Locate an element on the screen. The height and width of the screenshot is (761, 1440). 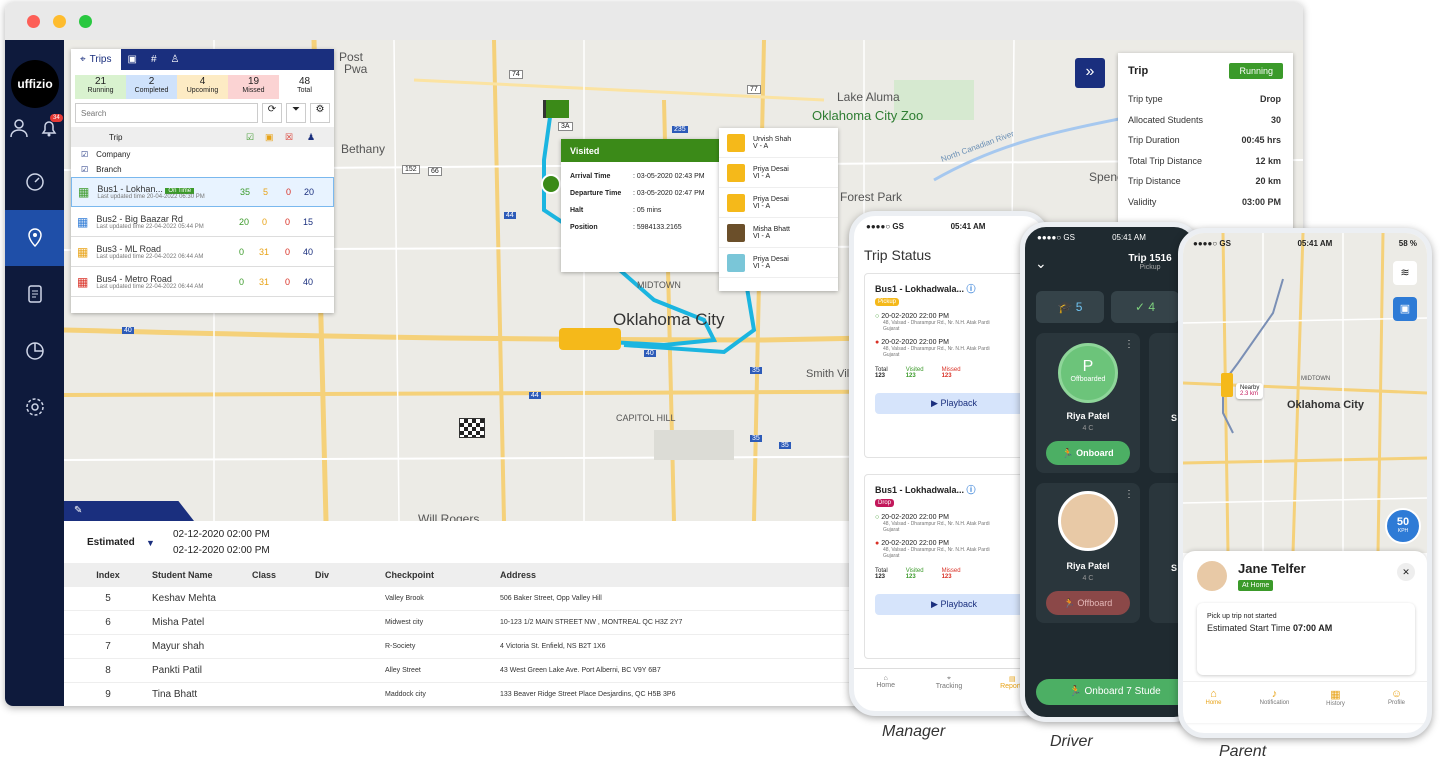
stat-missed: 19 Missed is located at coordinates (253, 87).